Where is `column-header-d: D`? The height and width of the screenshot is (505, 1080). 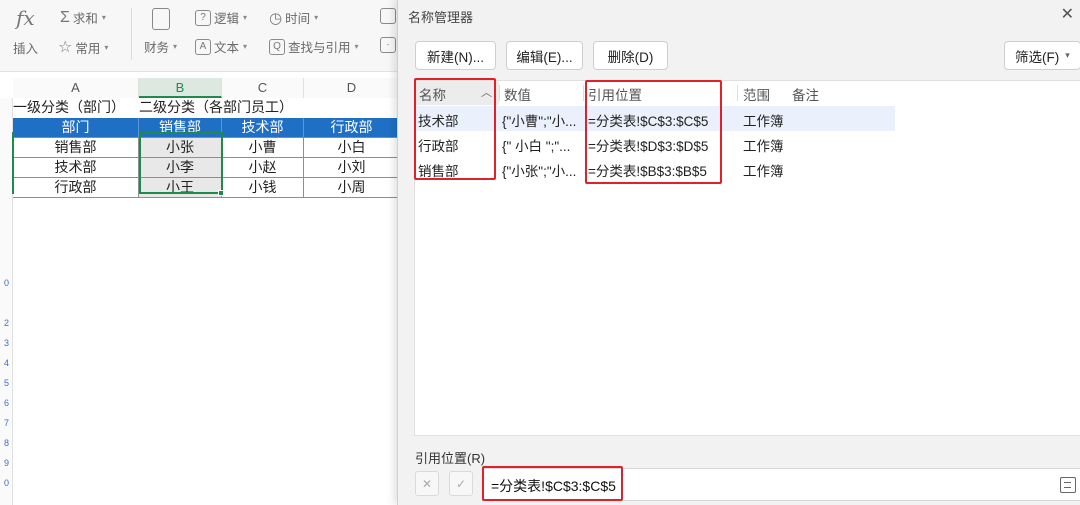 column-header-d: D is located at coordinates (352, 88).